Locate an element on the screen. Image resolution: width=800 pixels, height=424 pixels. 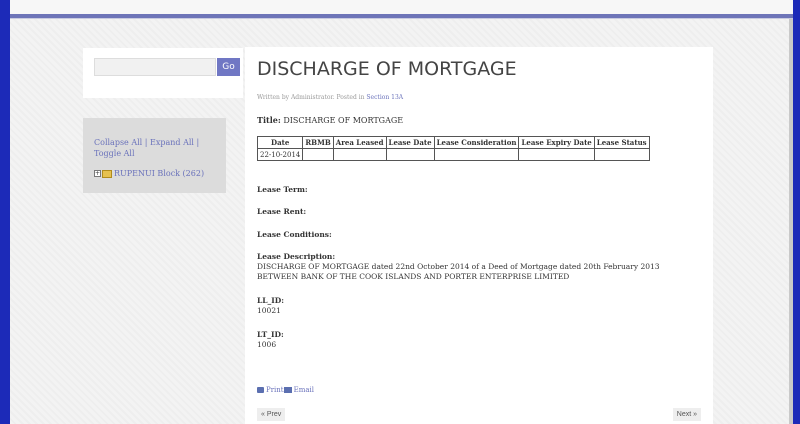
lease-description-label: Lease Description: is located at coordinates (296, 256).